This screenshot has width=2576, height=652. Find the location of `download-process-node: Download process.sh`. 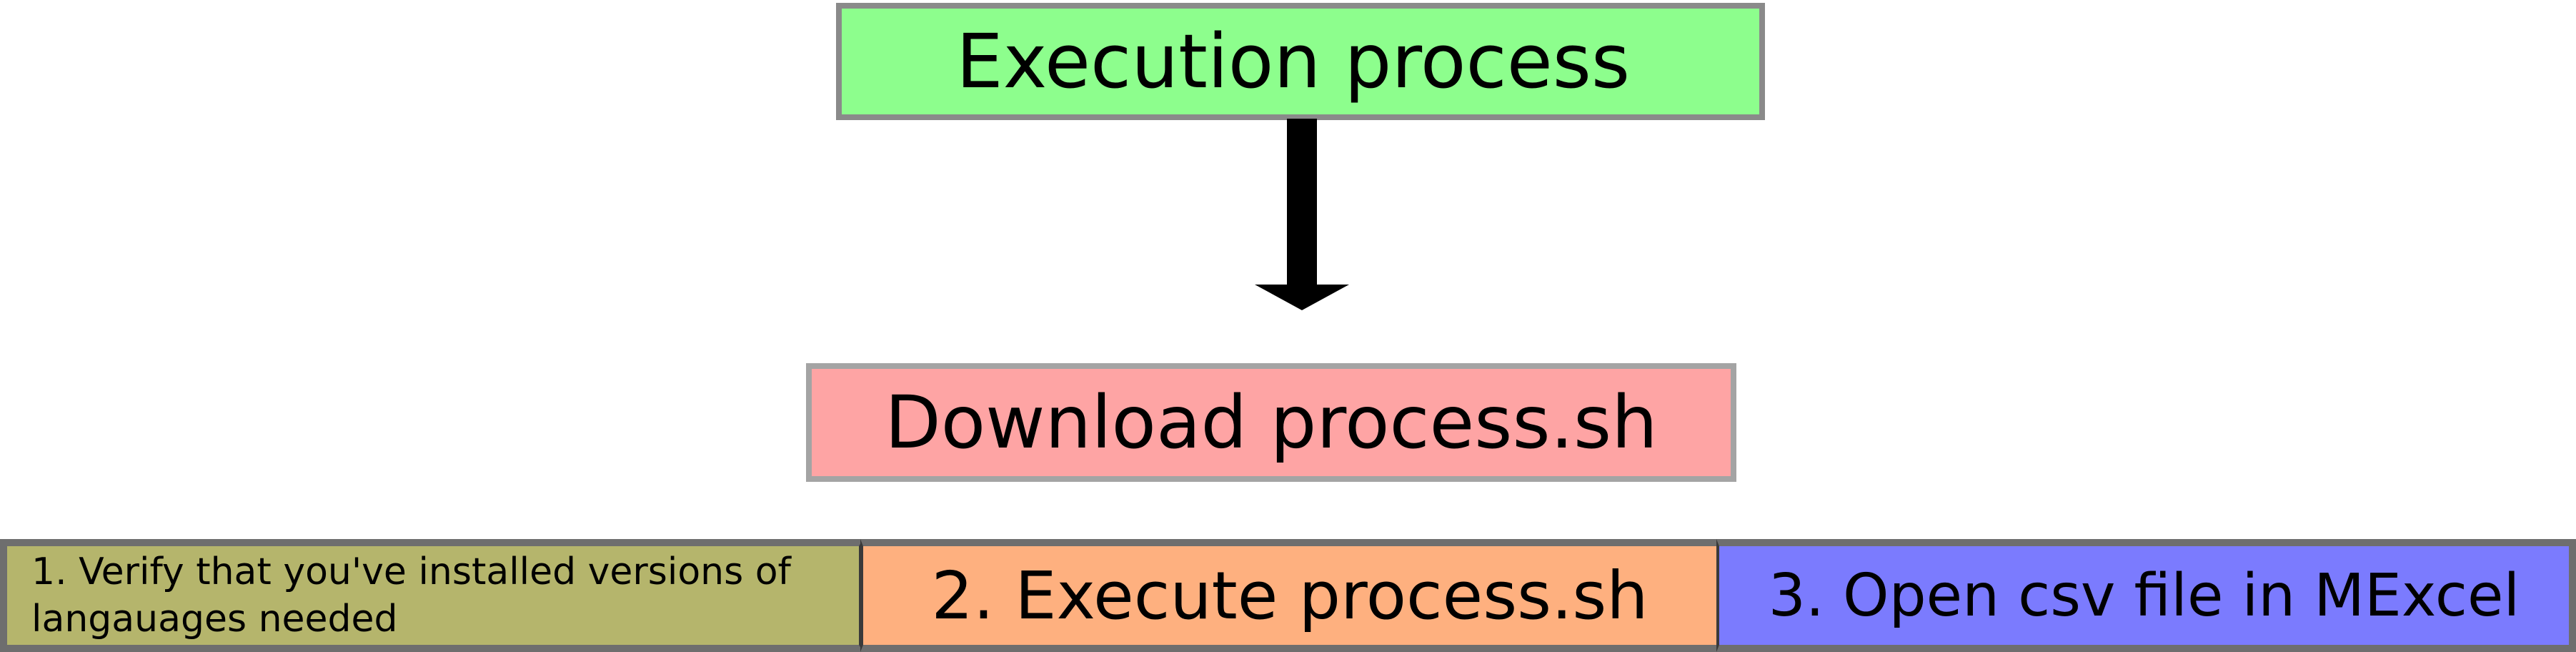

download-process-node: Download process.sh is located at coordinates (1271, 422).